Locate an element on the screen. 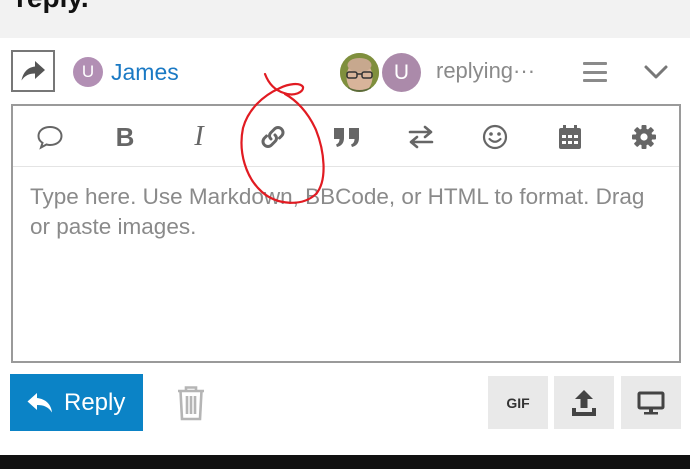  recipient-pill: U James is located at coordinates (126, 72).